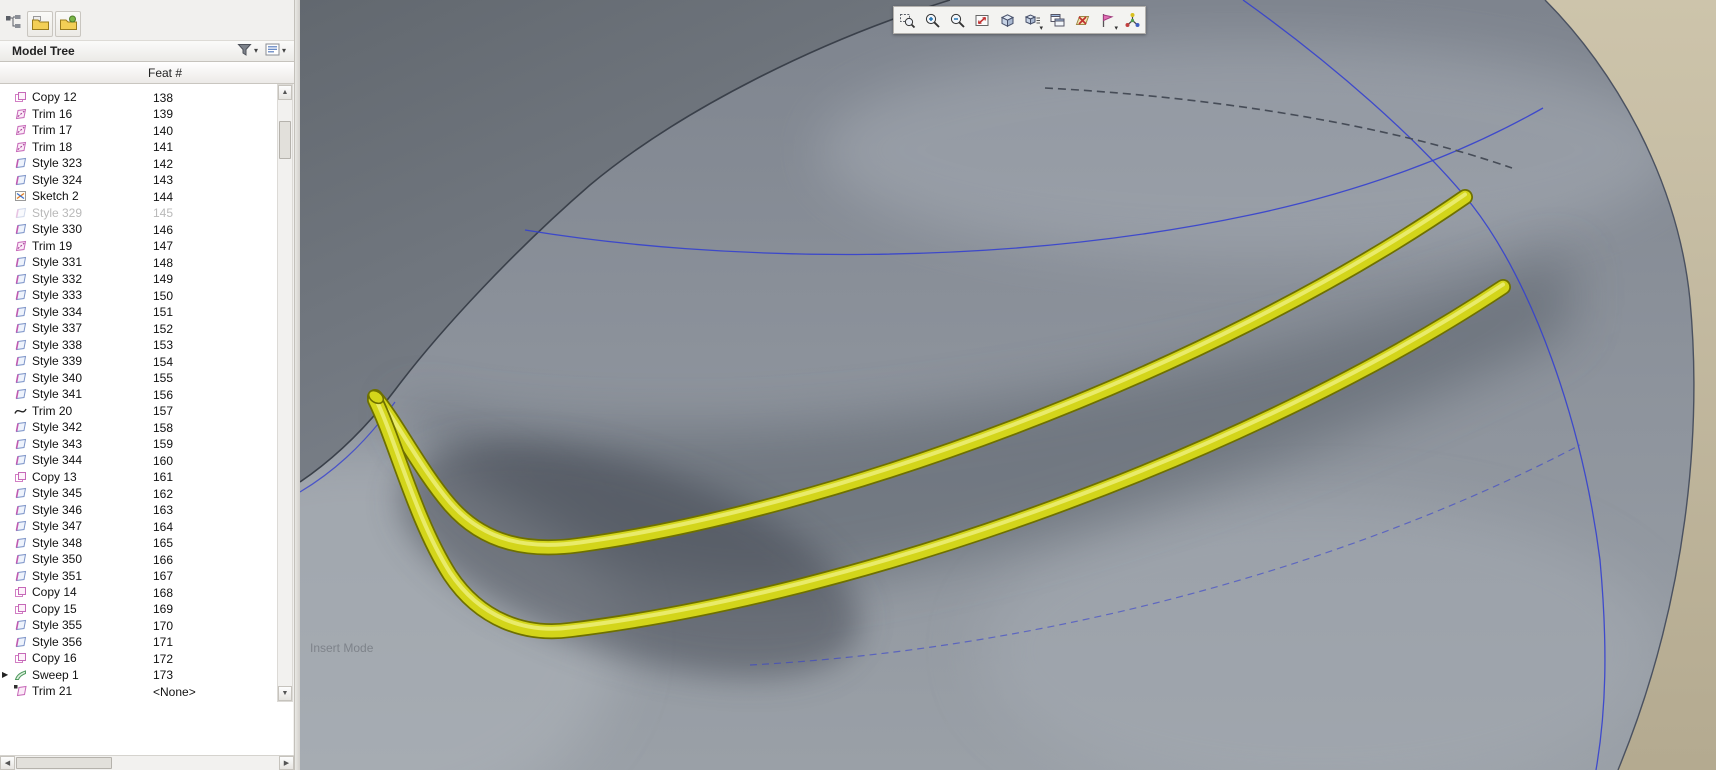  Describe the element at coordinates (138, 196) in the screenshot. I see `tree-item: Sketch 2 144` at that location.